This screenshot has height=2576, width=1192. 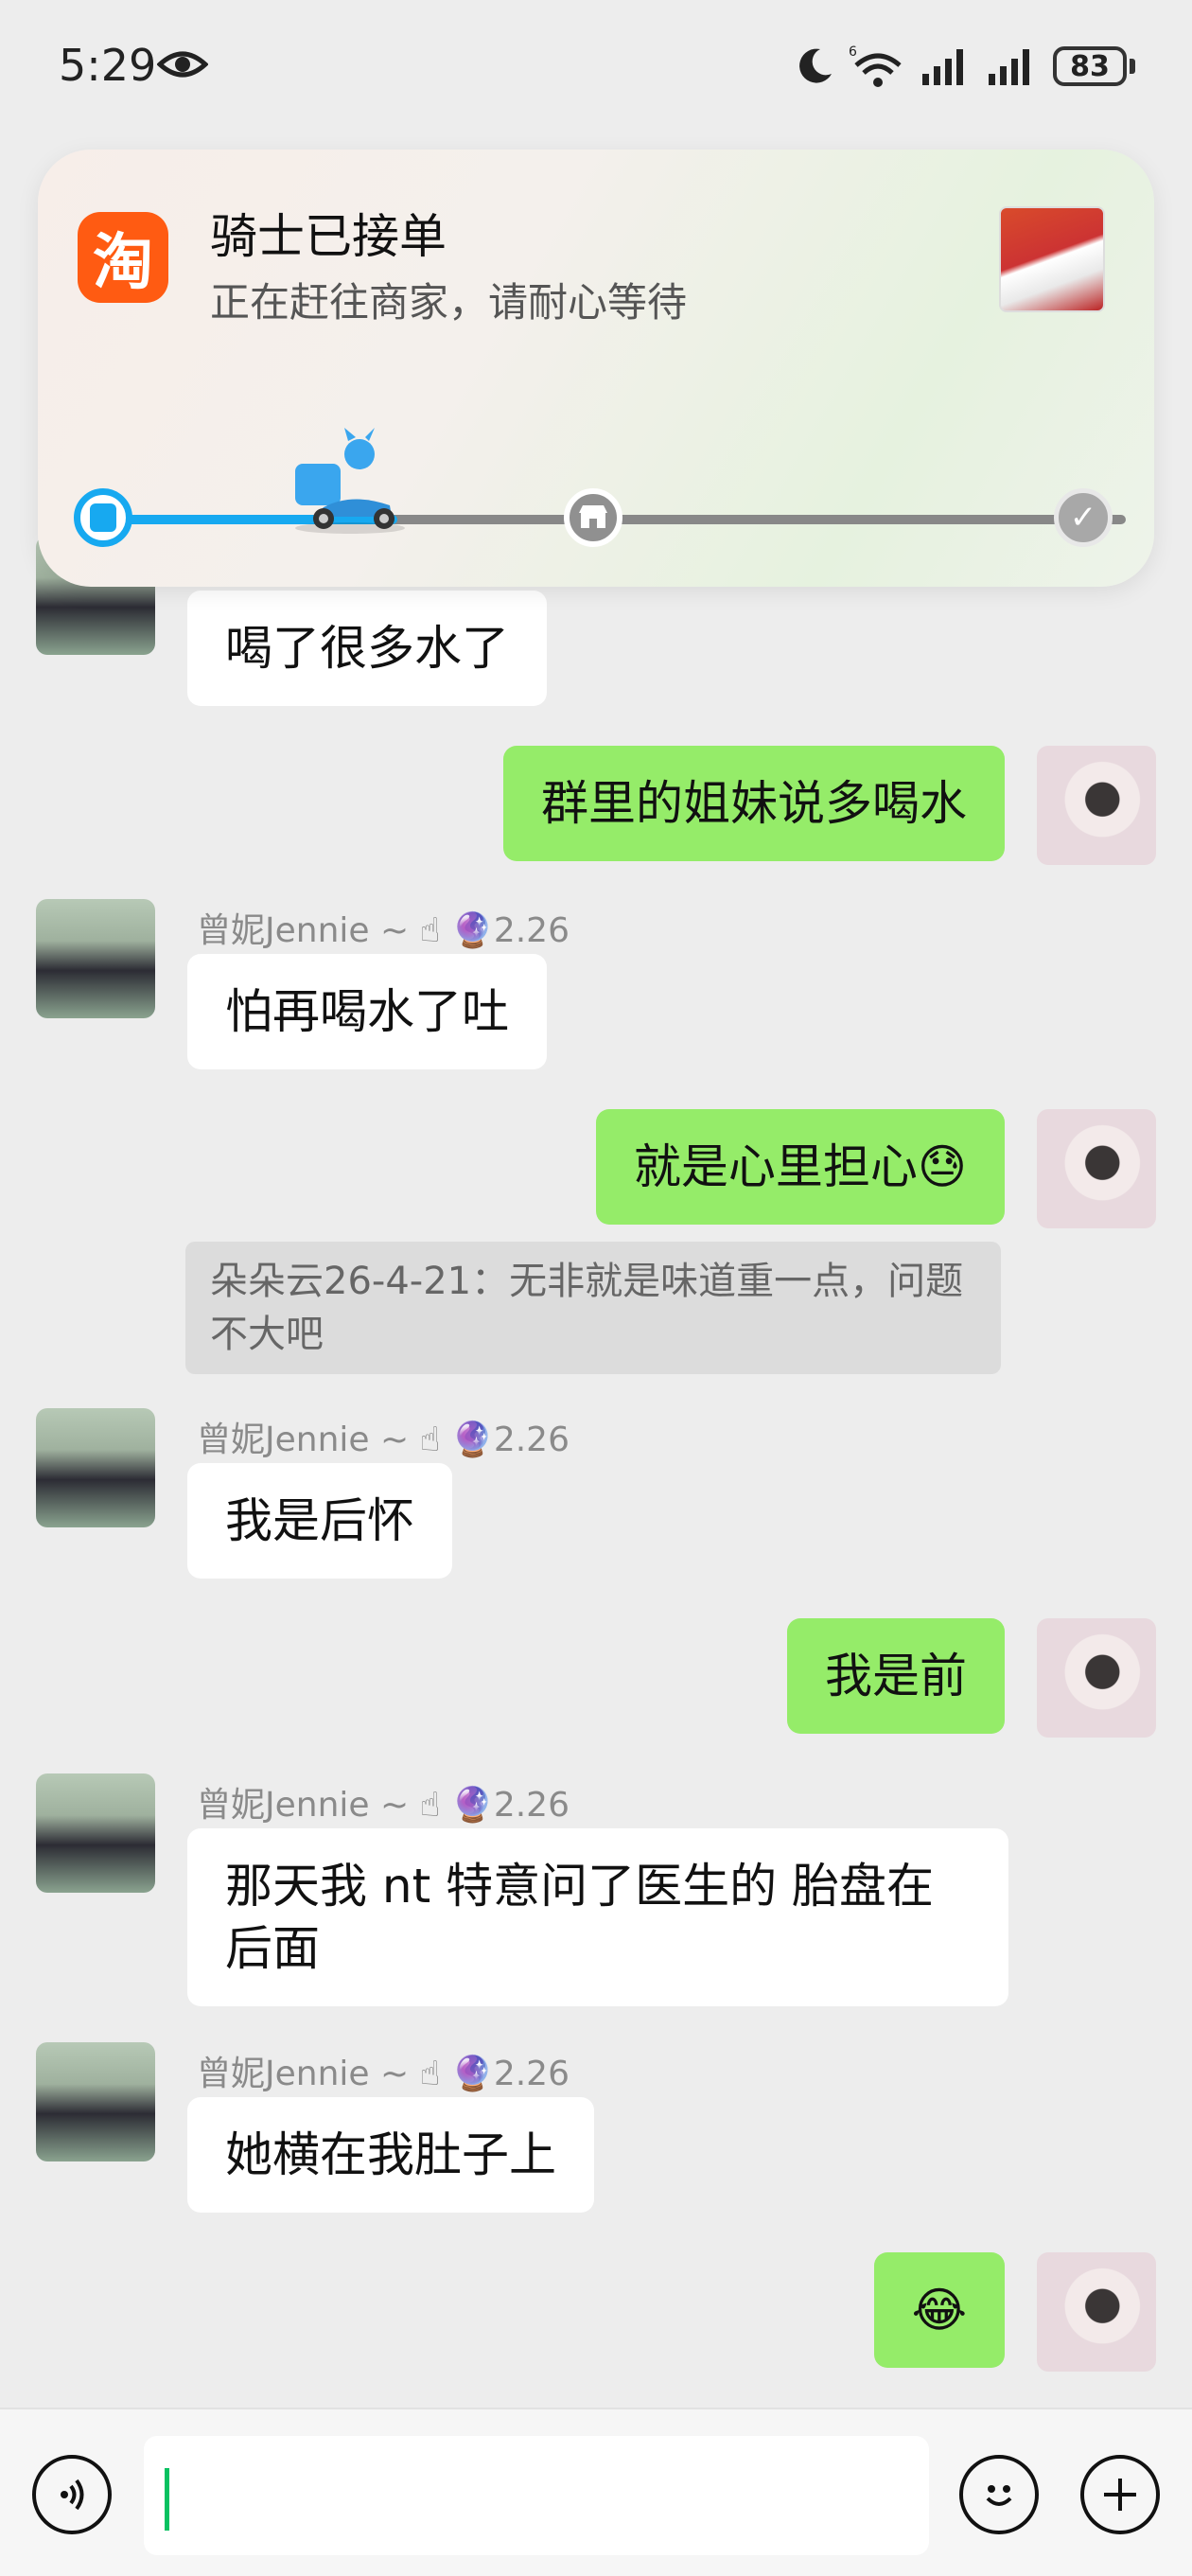 What do you see at coordinates (875, 65) in the screenshot?
I see `wifi-6-icon: 6` at bounding box center [875, 65].